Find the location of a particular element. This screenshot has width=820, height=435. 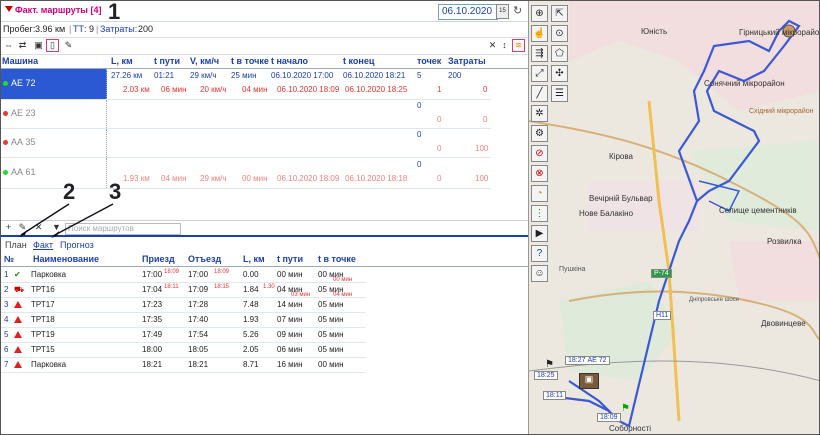

col-points: точек is located at coordinates (429, 61).